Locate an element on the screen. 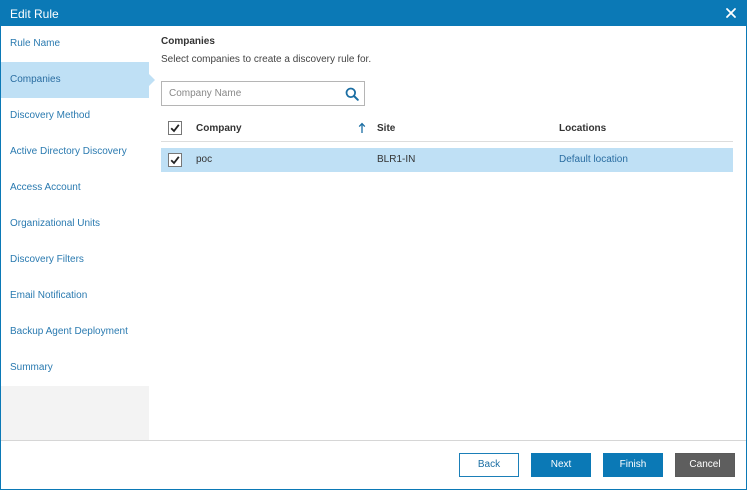 The height and width of the screenshot is (490, 747). search-input is located at coordinates (251, 93).